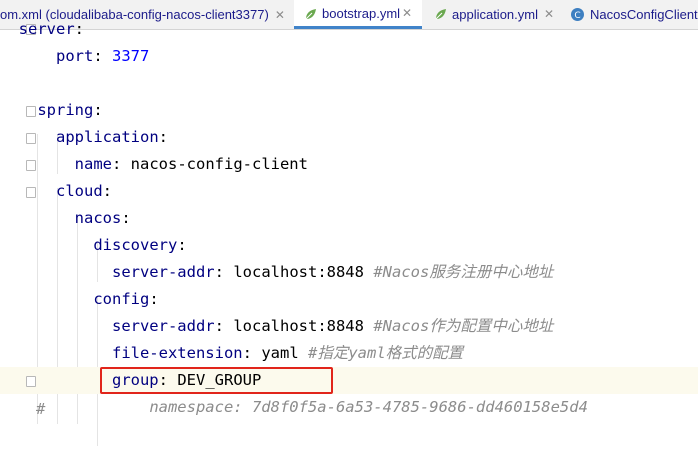 This screenshot has height=453, width=698. Describe the element at coordinates (386, 353) in the screenshot. I see `yaml-comment: #指定yaml格式的配置` at that location.